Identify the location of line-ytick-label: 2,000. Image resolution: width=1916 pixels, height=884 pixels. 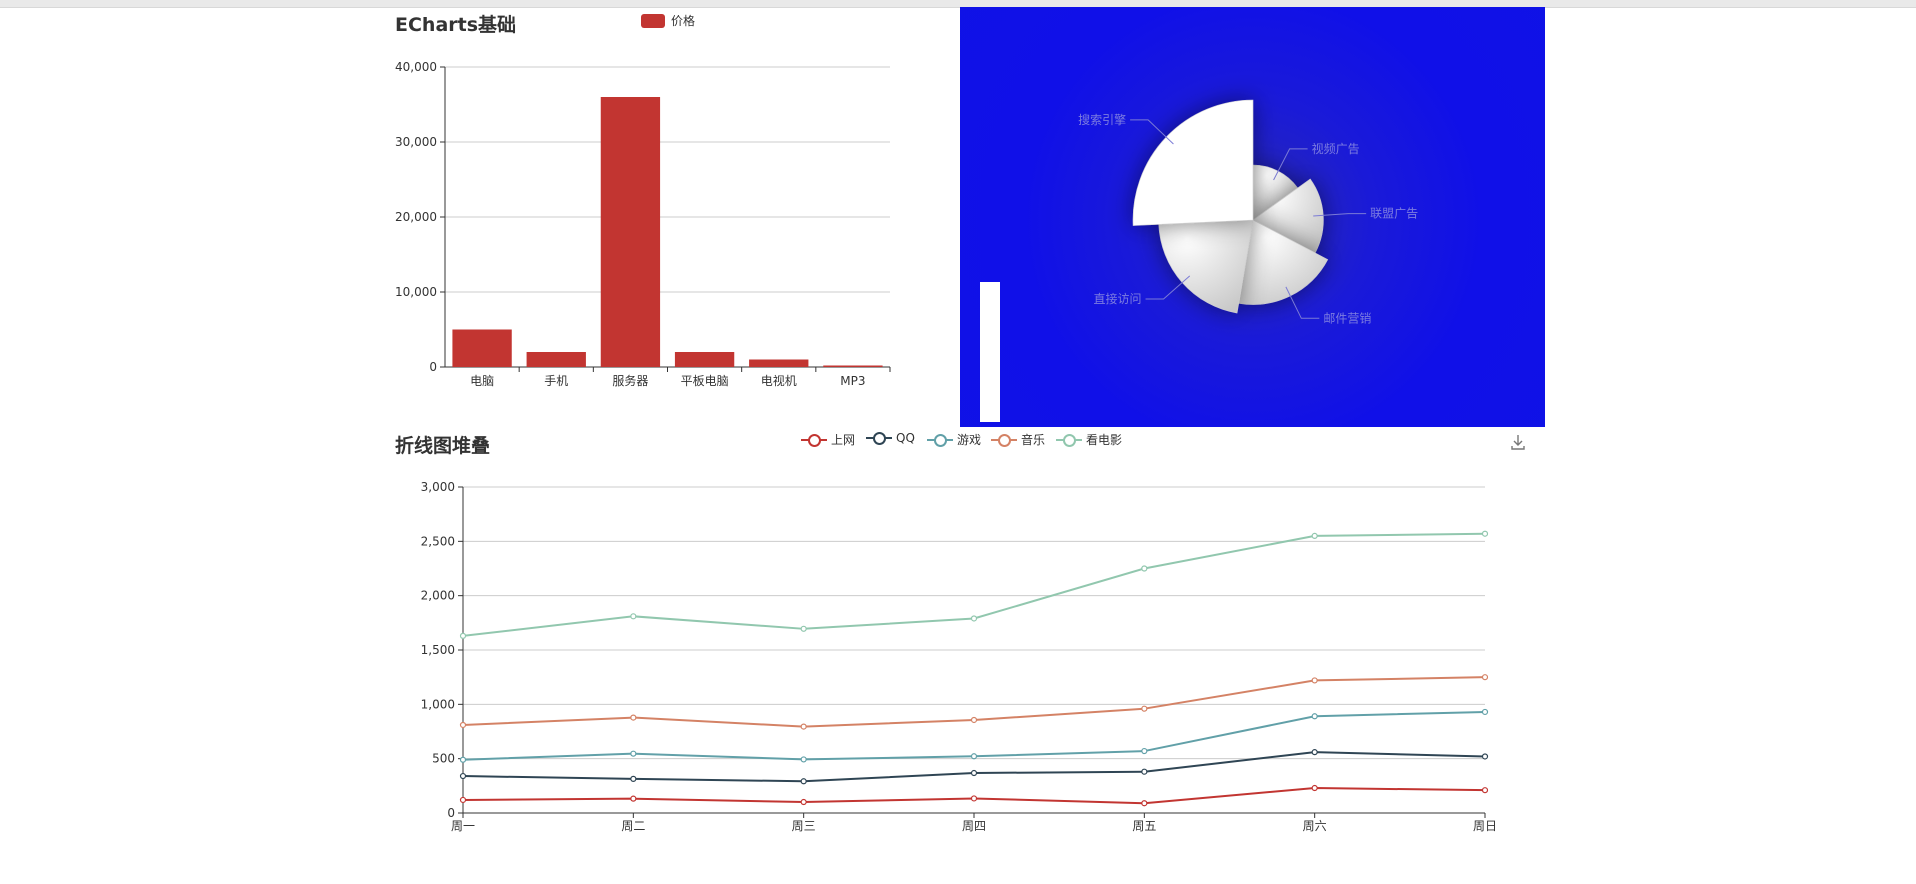
(438, 596).